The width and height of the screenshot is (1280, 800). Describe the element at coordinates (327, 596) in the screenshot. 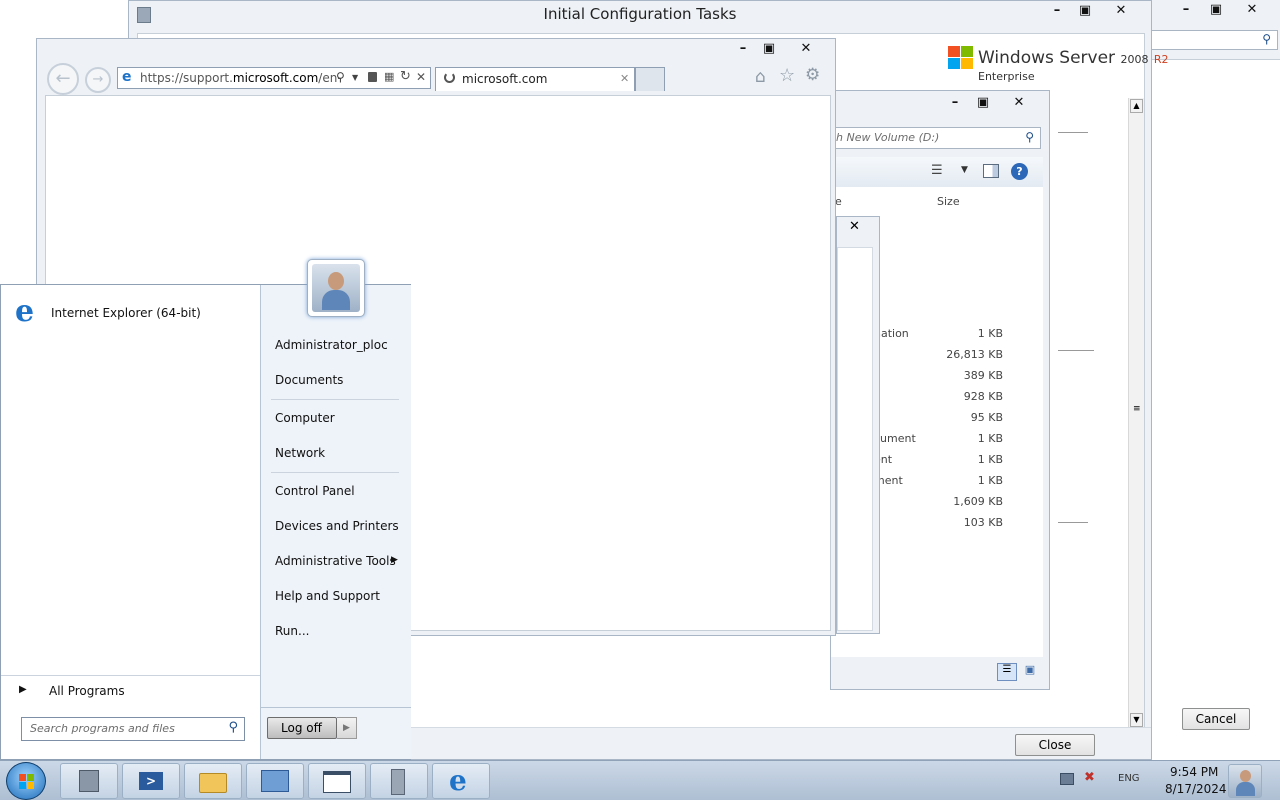

I see `start-item-help-support: Help and Support` at that location.